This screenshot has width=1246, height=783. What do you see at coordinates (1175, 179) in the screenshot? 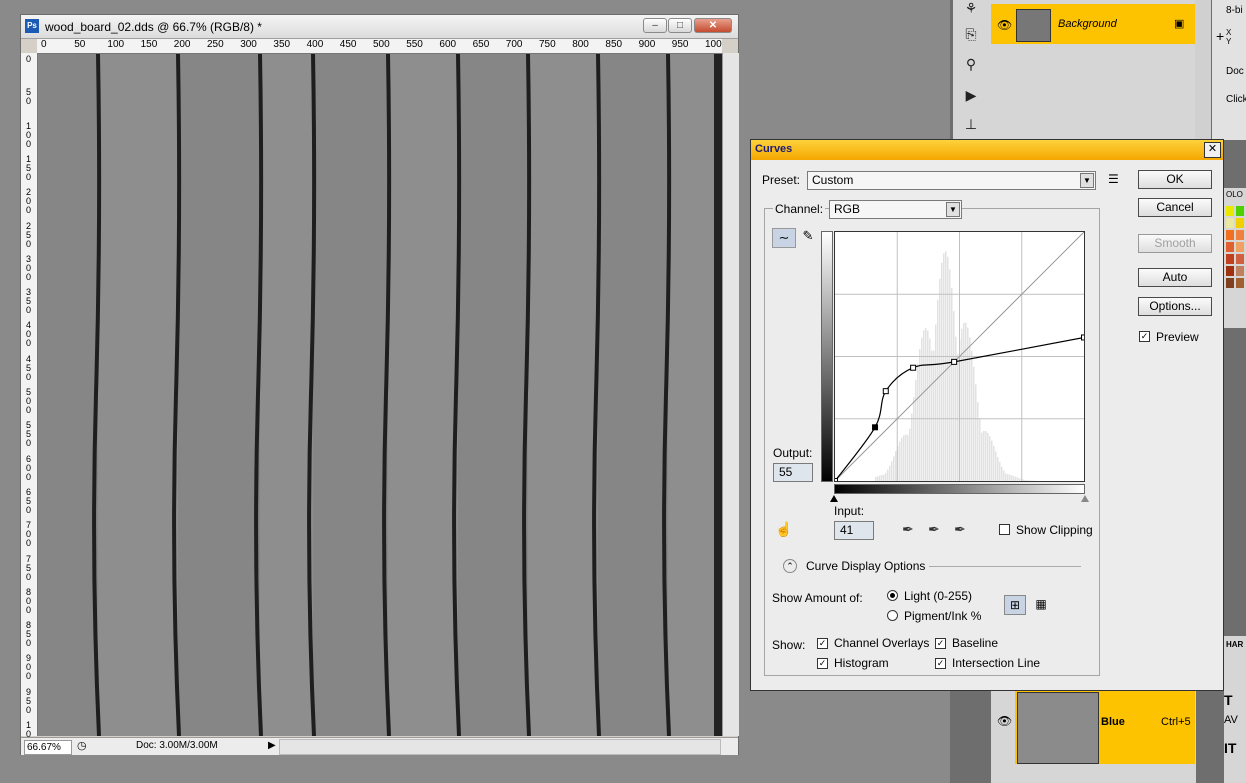
I see `ok-button: OK` at bounding box center [1175, 179].